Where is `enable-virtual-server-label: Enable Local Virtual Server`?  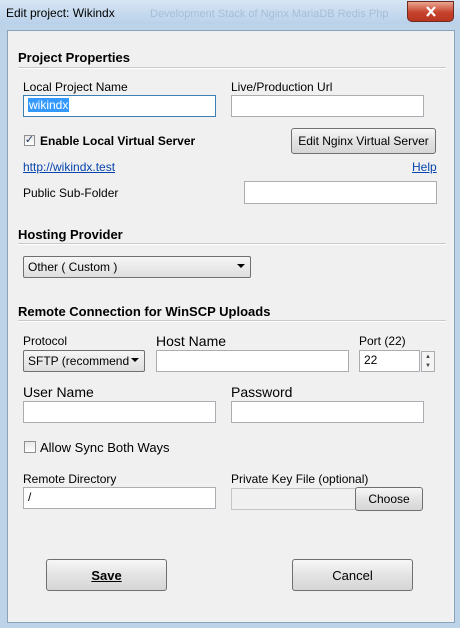 enable-virtual-server-label: Enable Local Virtual Server is located at coordinates (118, 141).